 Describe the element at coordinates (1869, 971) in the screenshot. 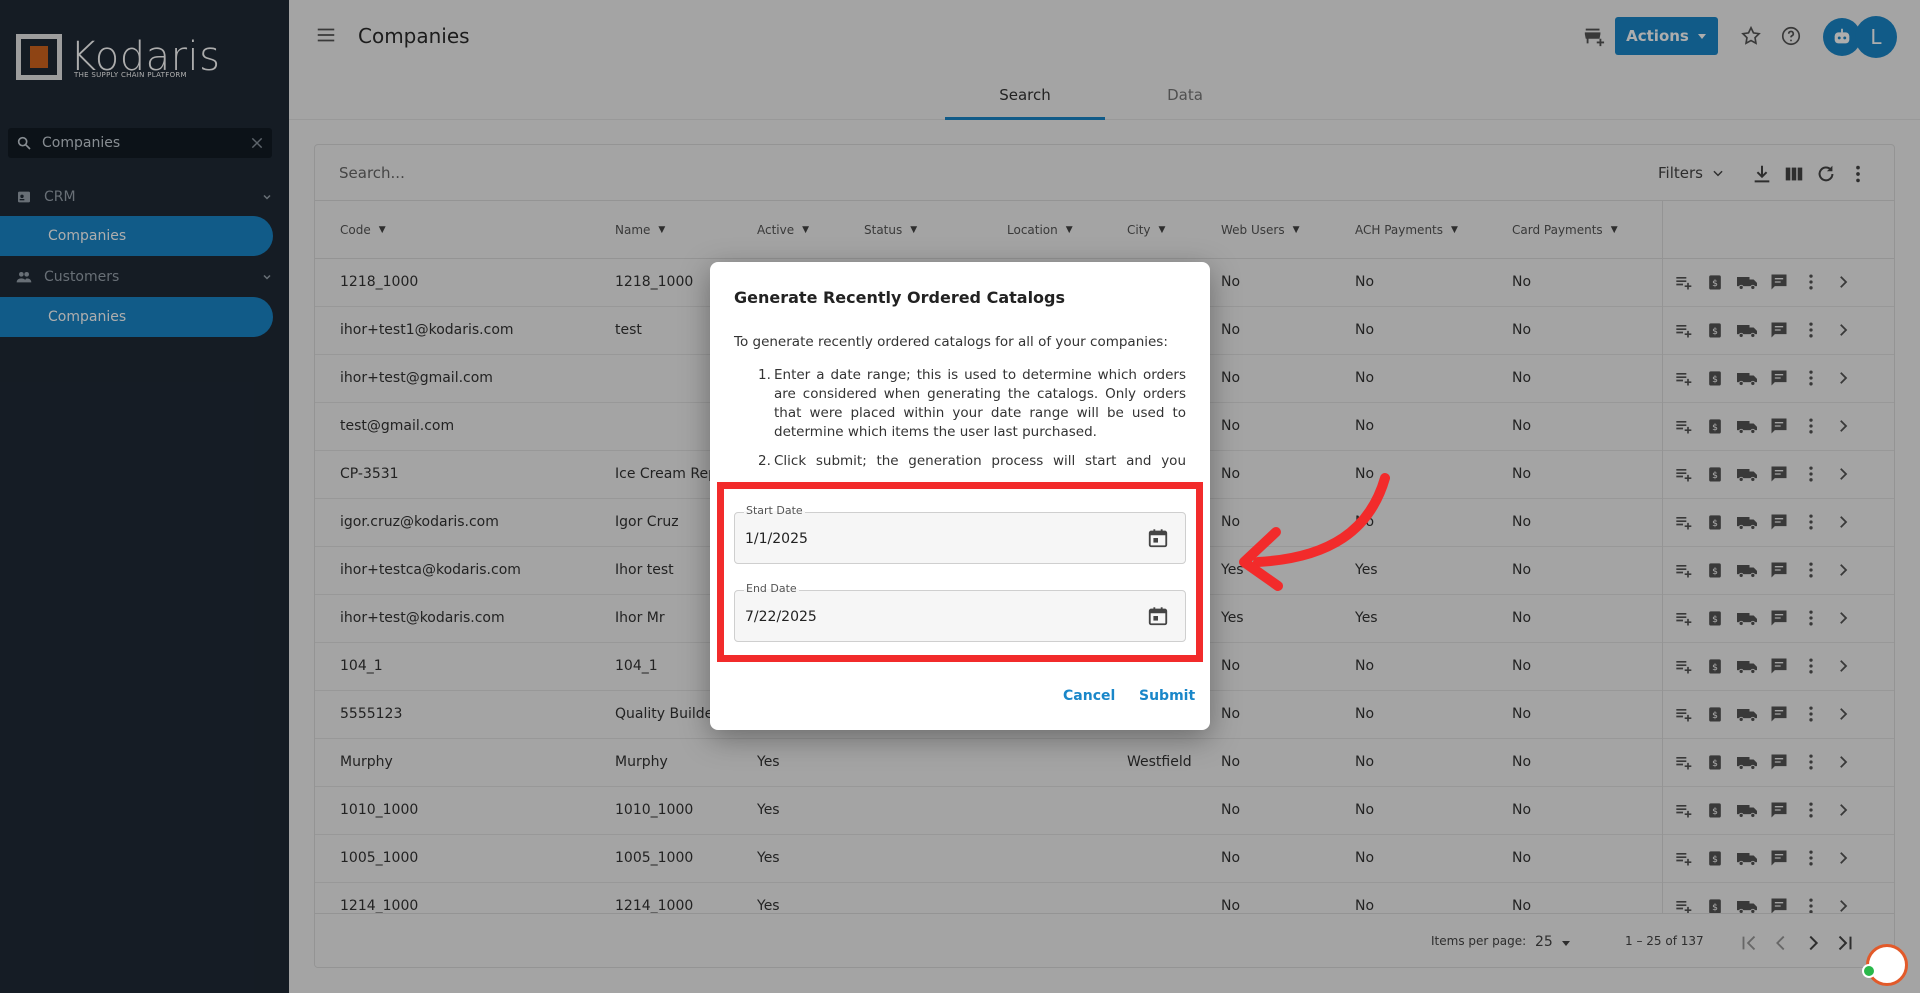

I see `online-status-icon` at that location.